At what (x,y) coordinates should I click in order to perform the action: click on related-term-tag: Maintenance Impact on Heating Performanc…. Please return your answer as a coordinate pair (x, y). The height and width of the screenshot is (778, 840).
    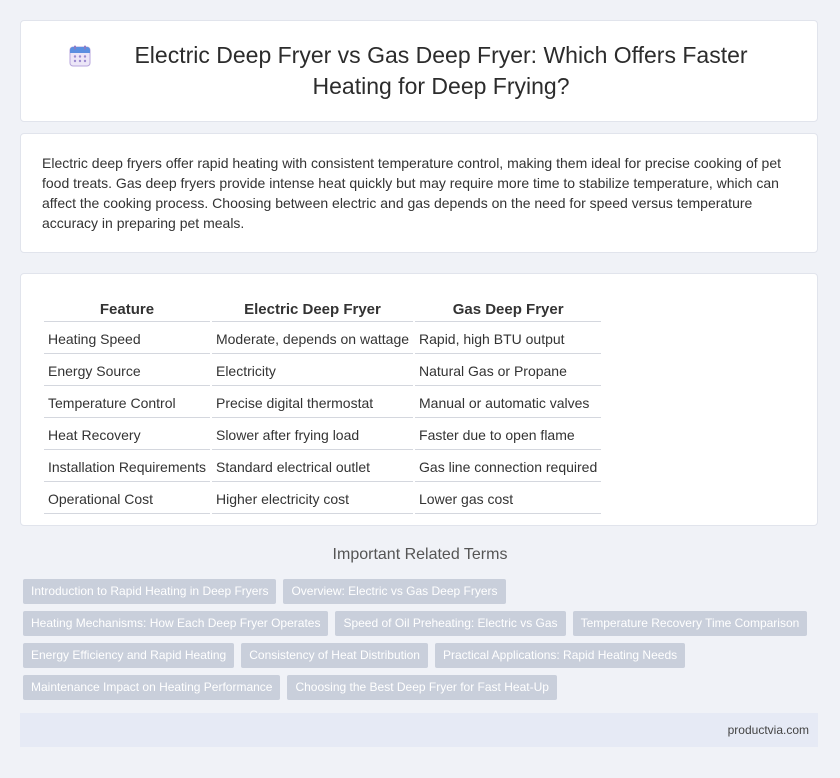
    Looking at the image, I should click on (152, 687).